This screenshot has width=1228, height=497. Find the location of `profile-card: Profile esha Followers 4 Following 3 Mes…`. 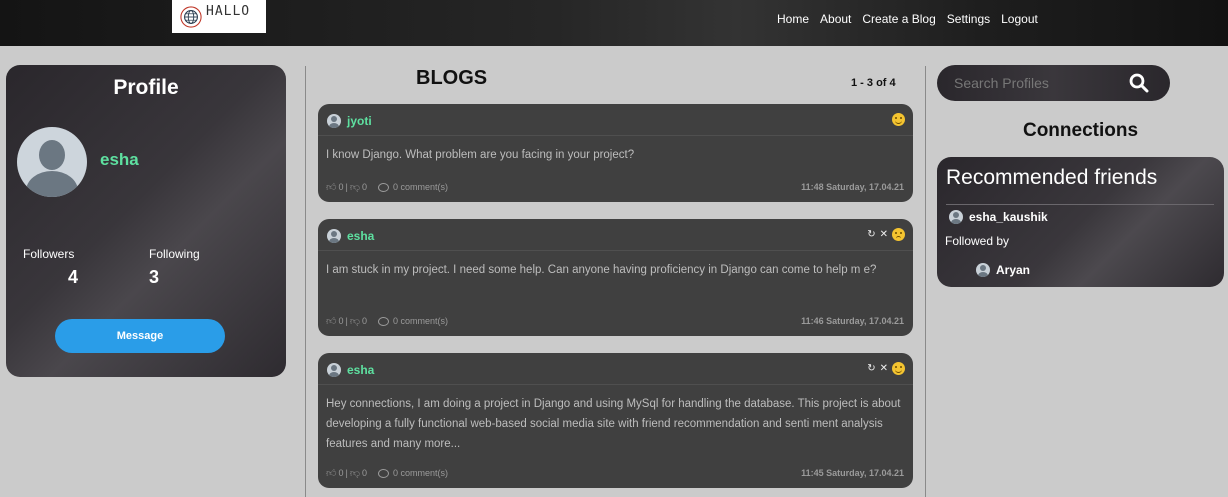

profile-card: Profile esha Followers 4 Following 3 Mes… is located at coordinates (146, 221).